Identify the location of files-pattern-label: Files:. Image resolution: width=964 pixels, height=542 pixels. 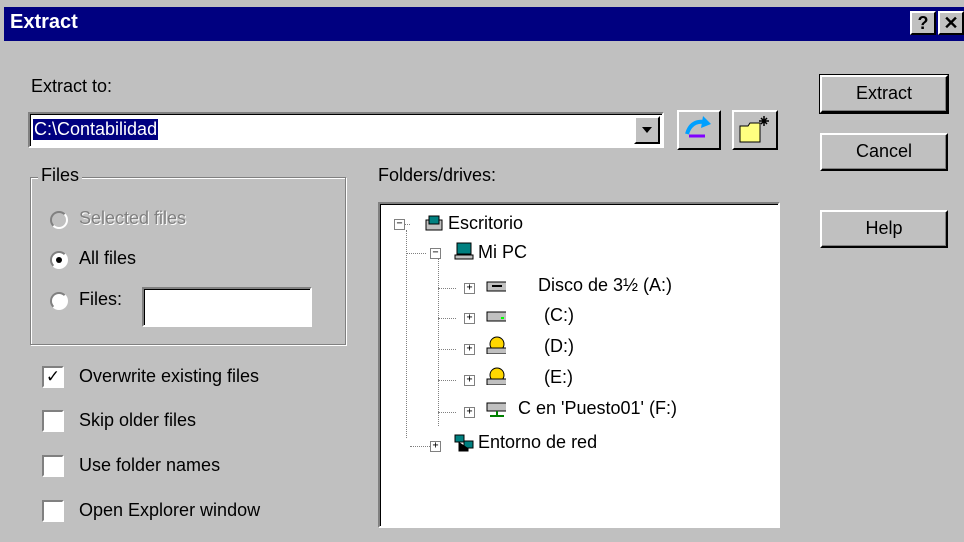
(101, 299).